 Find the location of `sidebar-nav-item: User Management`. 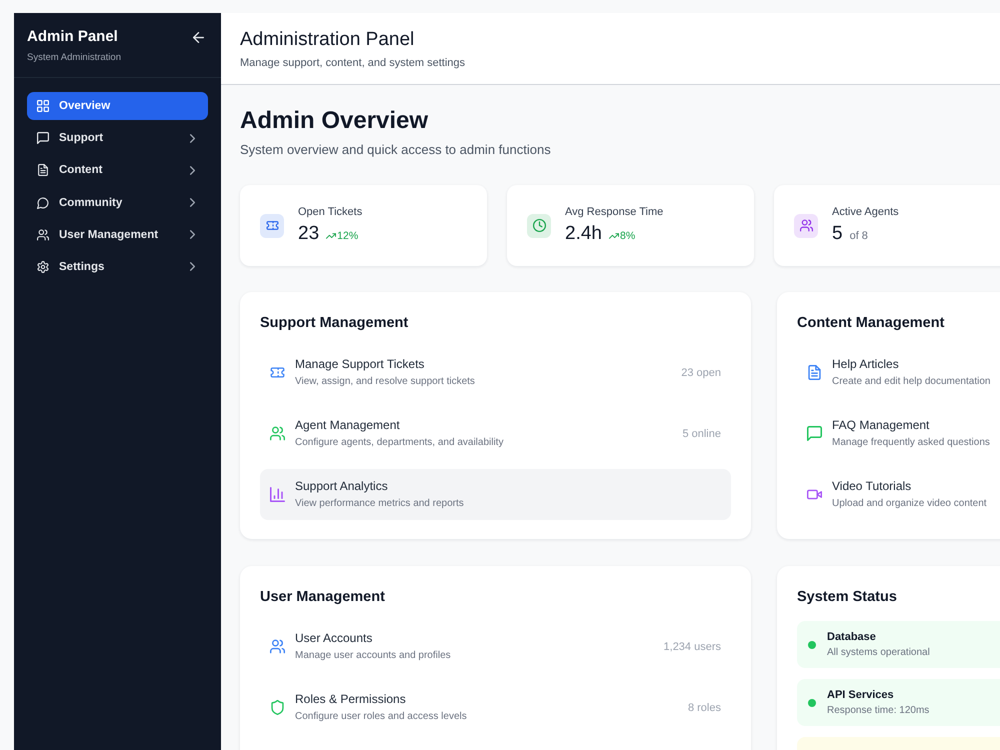

sidebar-nav-item: User Management is located at coordinates (117, 234).